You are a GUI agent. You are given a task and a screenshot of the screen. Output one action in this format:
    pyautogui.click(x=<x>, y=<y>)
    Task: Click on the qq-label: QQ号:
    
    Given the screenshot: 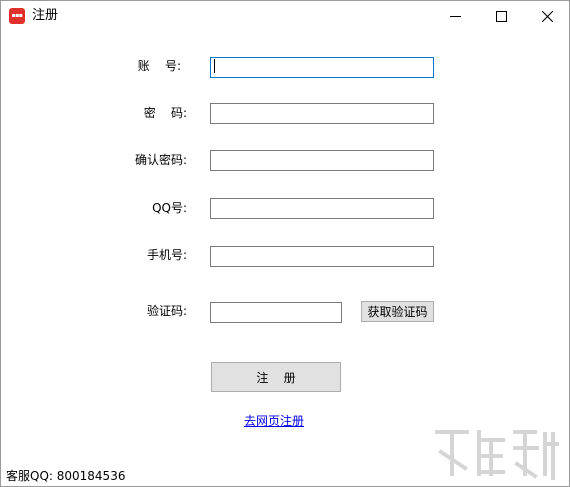 What is the action you would take?
    pyautogui.click(x=169, y=208)
    